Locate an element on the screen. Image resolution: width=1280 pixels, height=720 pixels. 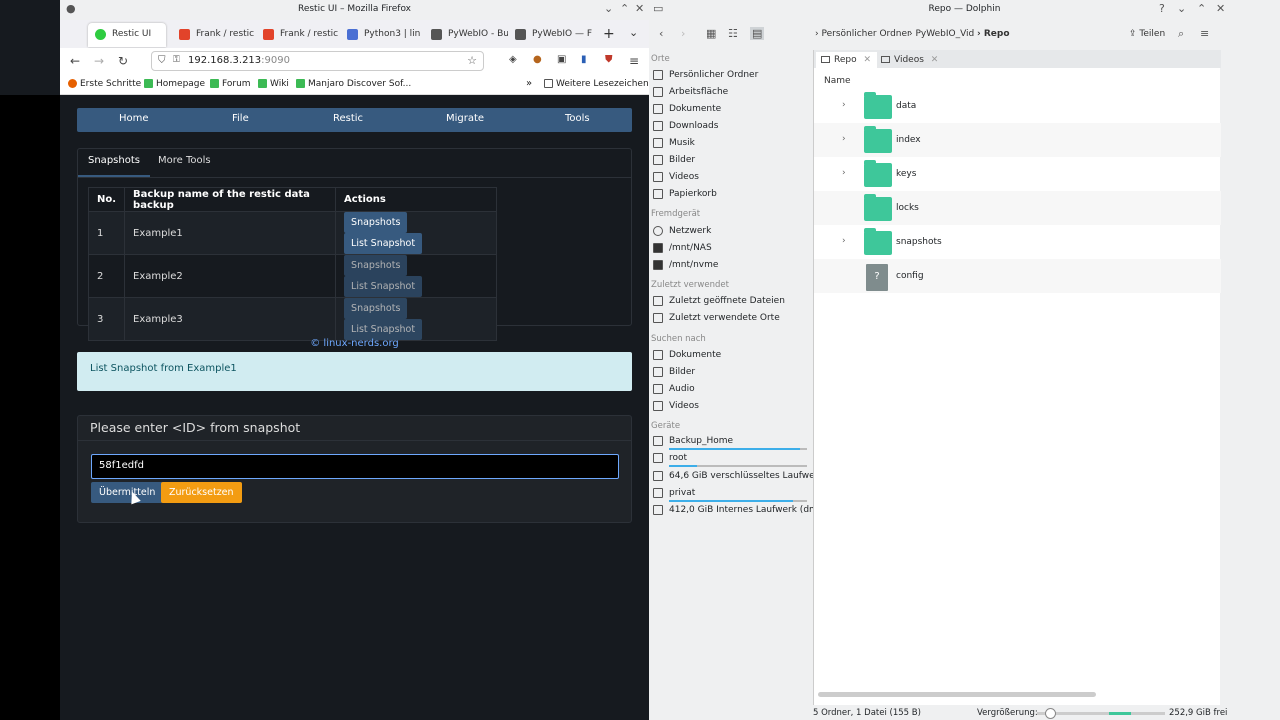
new-tab-icon: + is located at coordinates (609, 34).